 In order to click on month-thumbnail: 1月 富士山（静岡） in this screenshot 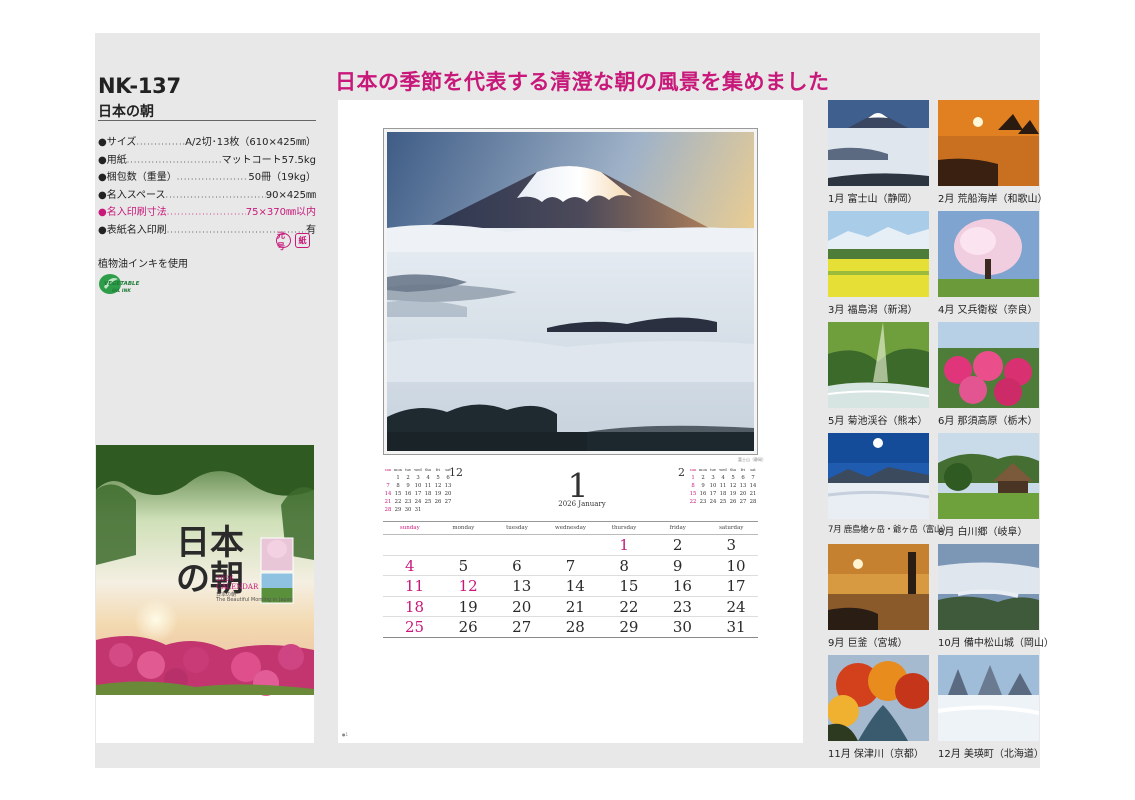, I will do `click(878, 152)`.